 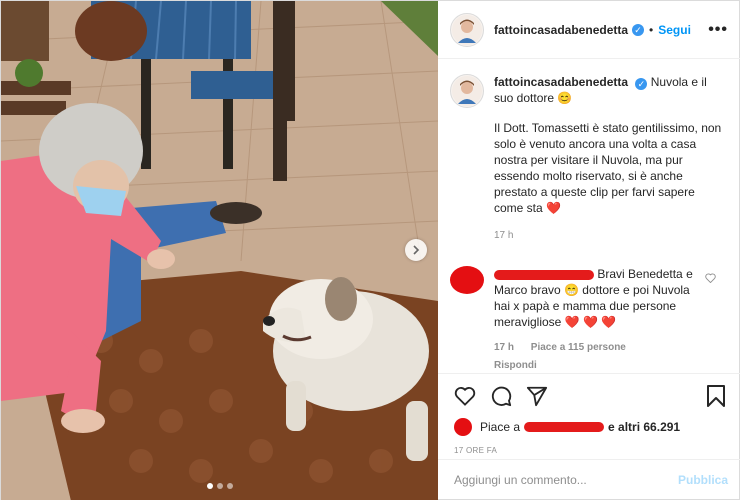 I want to click on post-actions: Piace a e altri 66.291 17 ORE FA, so click(x=589, y=414).